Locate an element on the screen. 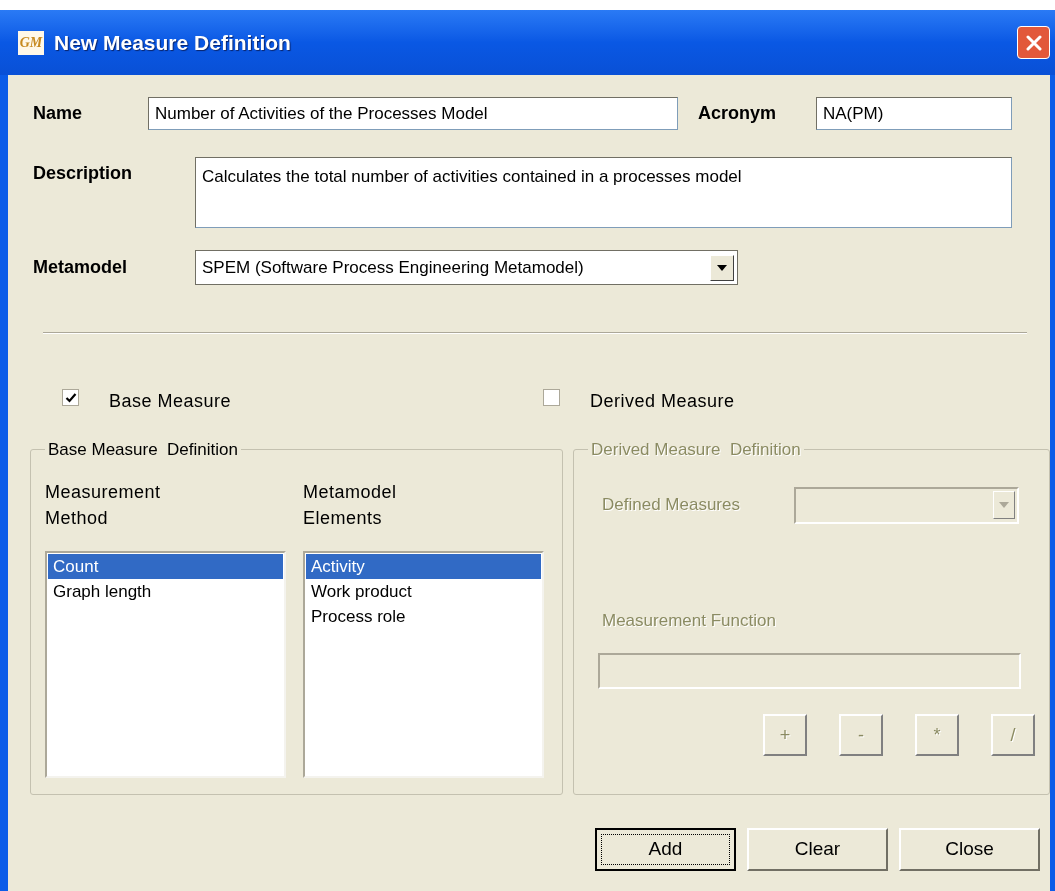 The image size is (1055, 891). dropdown-button is located at coordinates (722, 267).